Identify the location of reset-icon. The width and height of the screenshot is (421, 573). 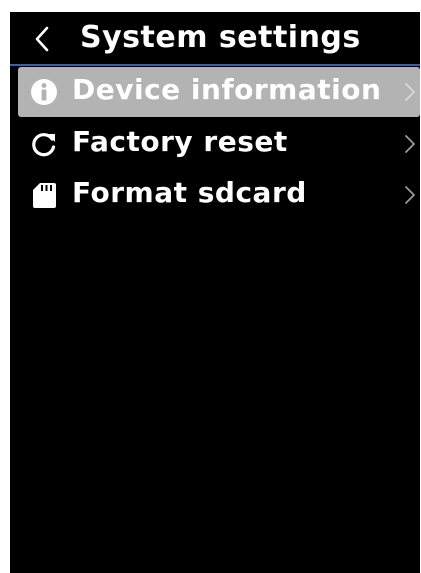
(44, 145).